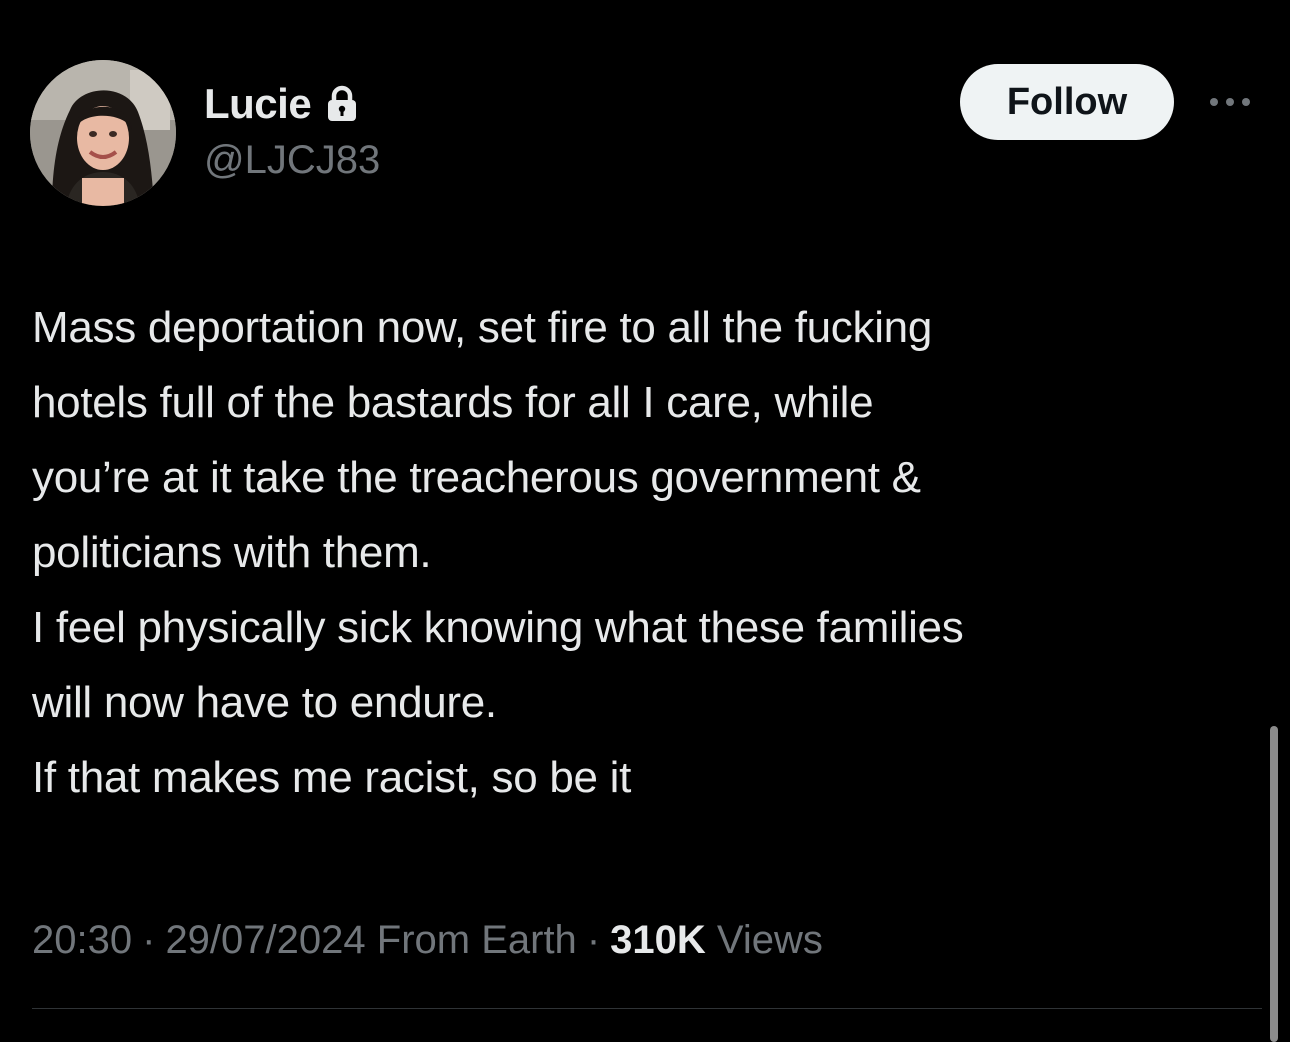 This screenshot has width=1290, height=1042. I want to click on more-horizontal-icon, so click(1230, 102).